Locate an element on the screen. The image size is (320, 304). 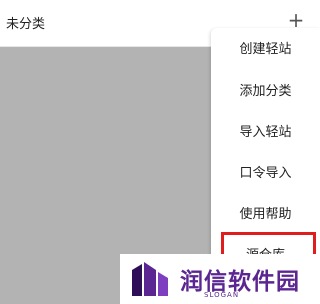
brand-slogan: SLOGAN is located at coordinates (222, 295).